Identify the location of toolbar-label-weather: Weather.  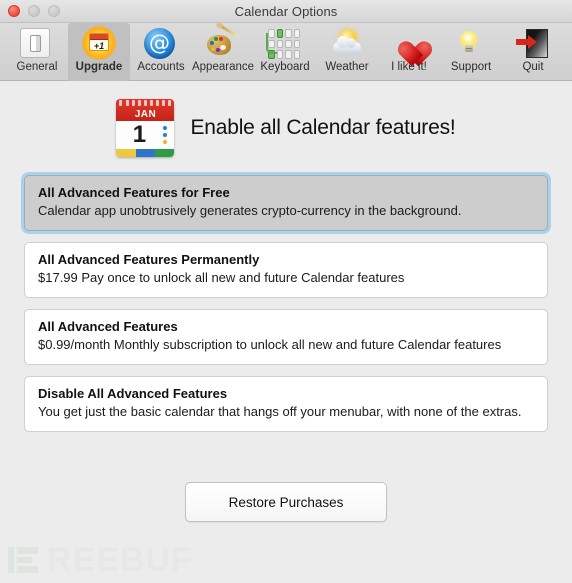
(347, 67).